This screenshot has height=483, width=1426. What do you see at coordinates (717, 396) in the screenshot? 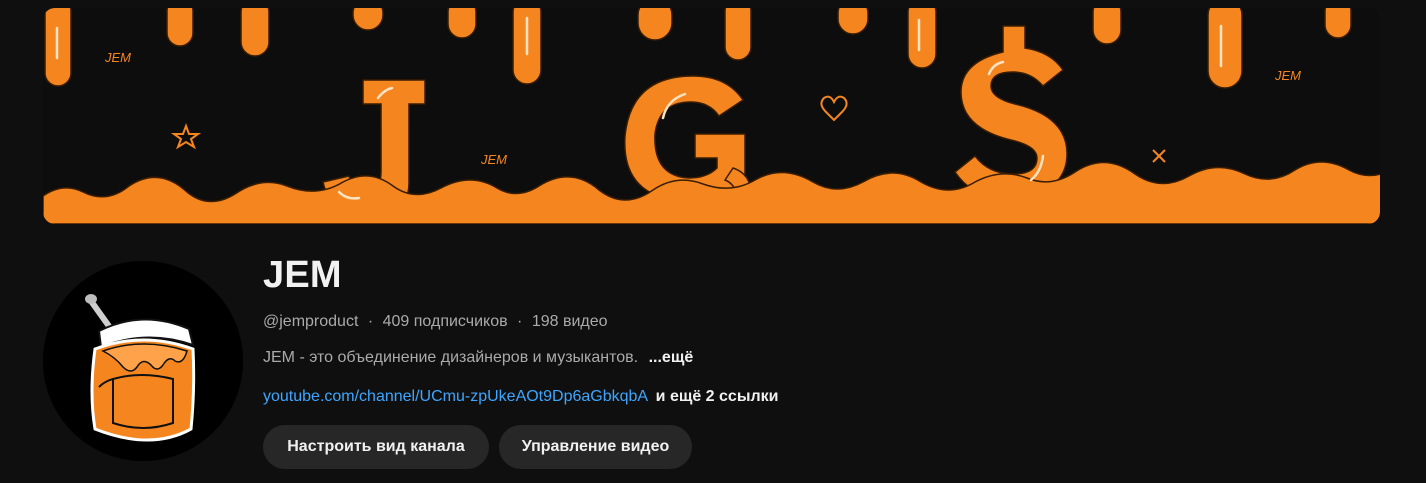
I see `more-links-button: и ещё 2 ссылки` at bounding box center [717, 396].